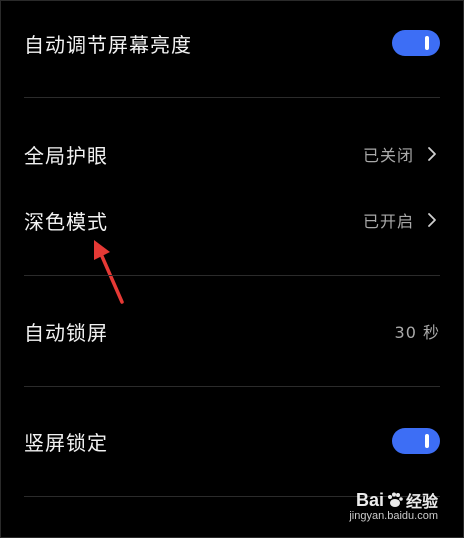  I want to click on portrait-lock-toggle, so click(416, 441).